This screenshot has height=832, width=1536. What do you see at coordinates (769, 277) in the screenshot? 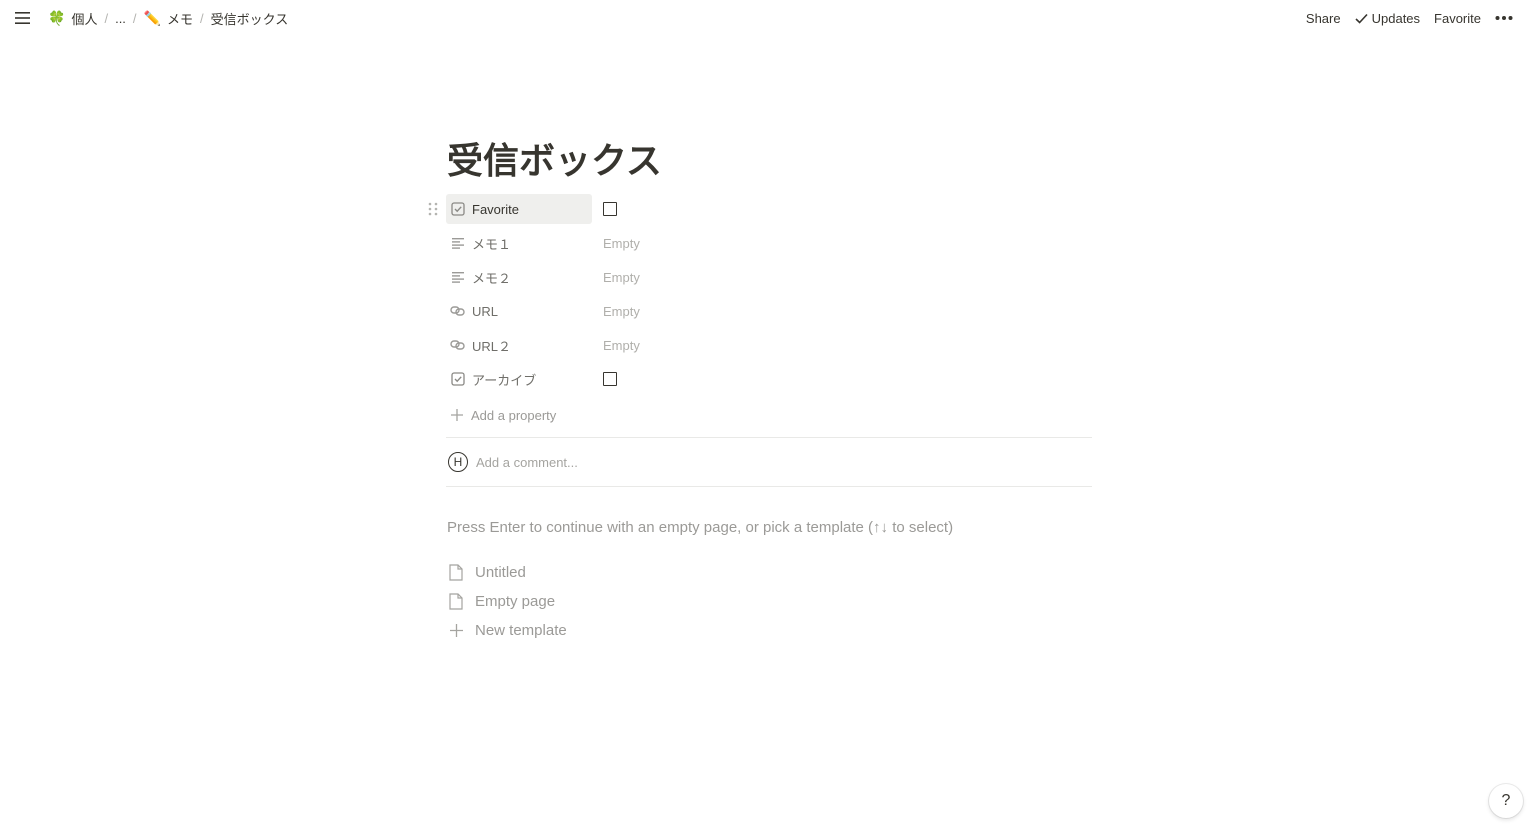
I see `property-row-memo2: メモ２ Empty` at bounding box center [769, 277].